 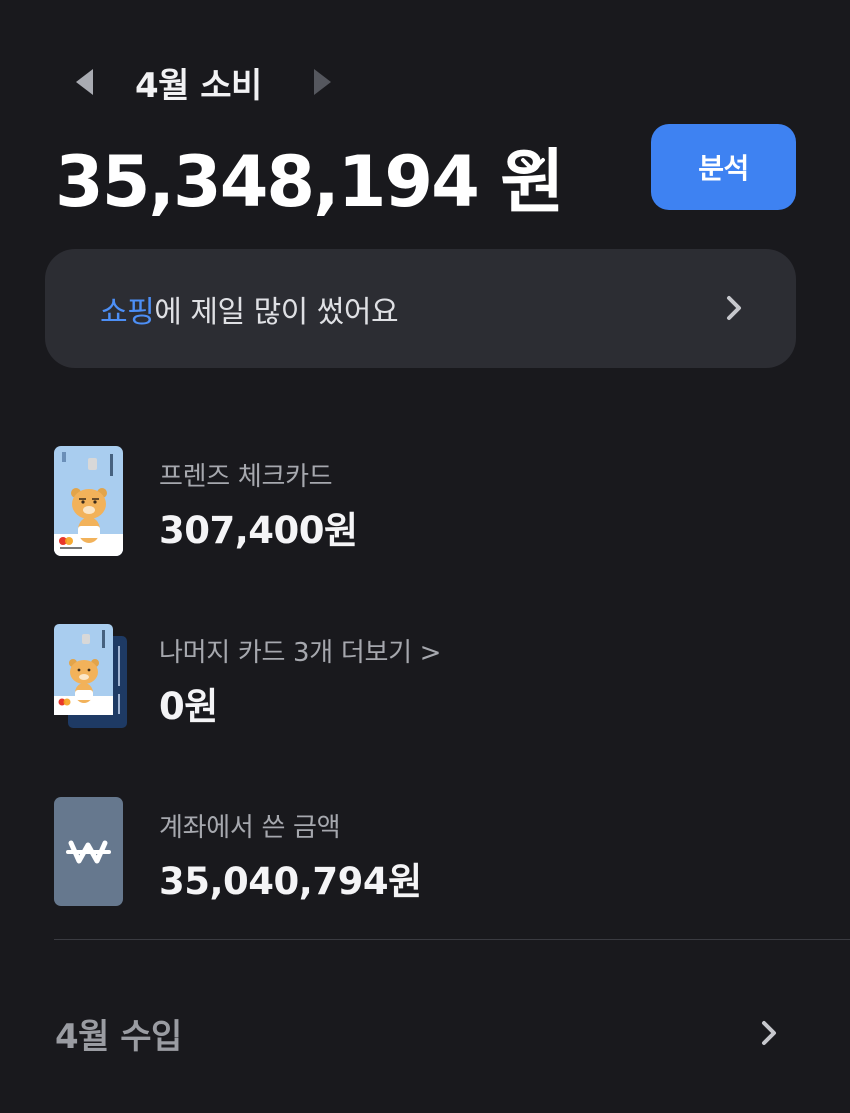 I want to click on total-dropdown-button, so click(x=533, y=165).